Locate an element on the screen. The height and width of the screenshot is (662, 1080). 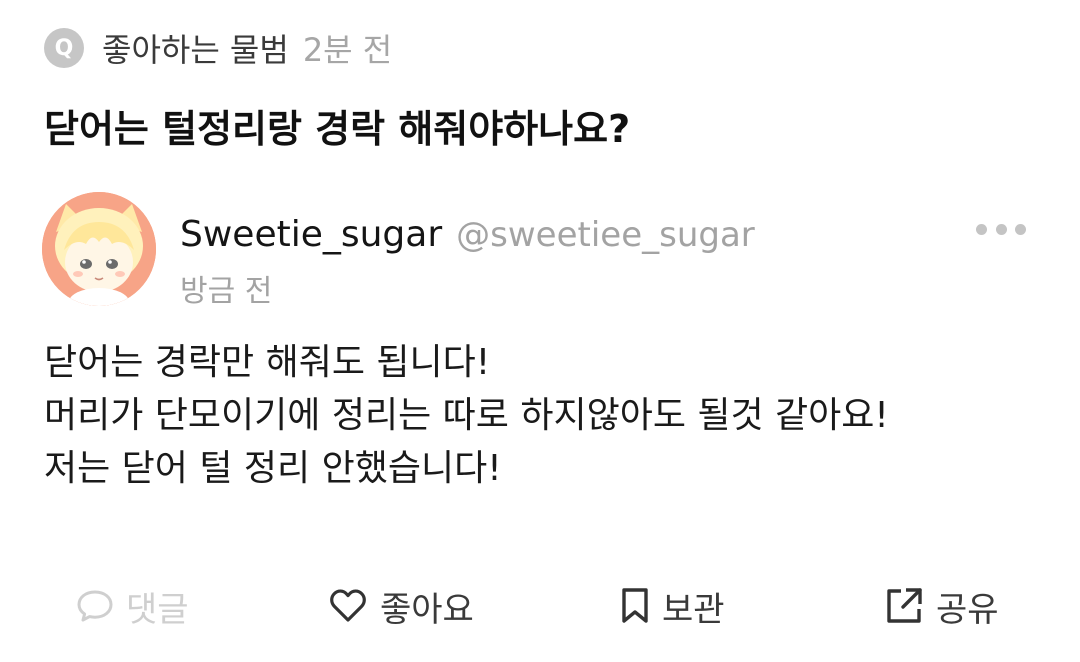
answer-time: 방금 전 is located at coordinates (226, 291).